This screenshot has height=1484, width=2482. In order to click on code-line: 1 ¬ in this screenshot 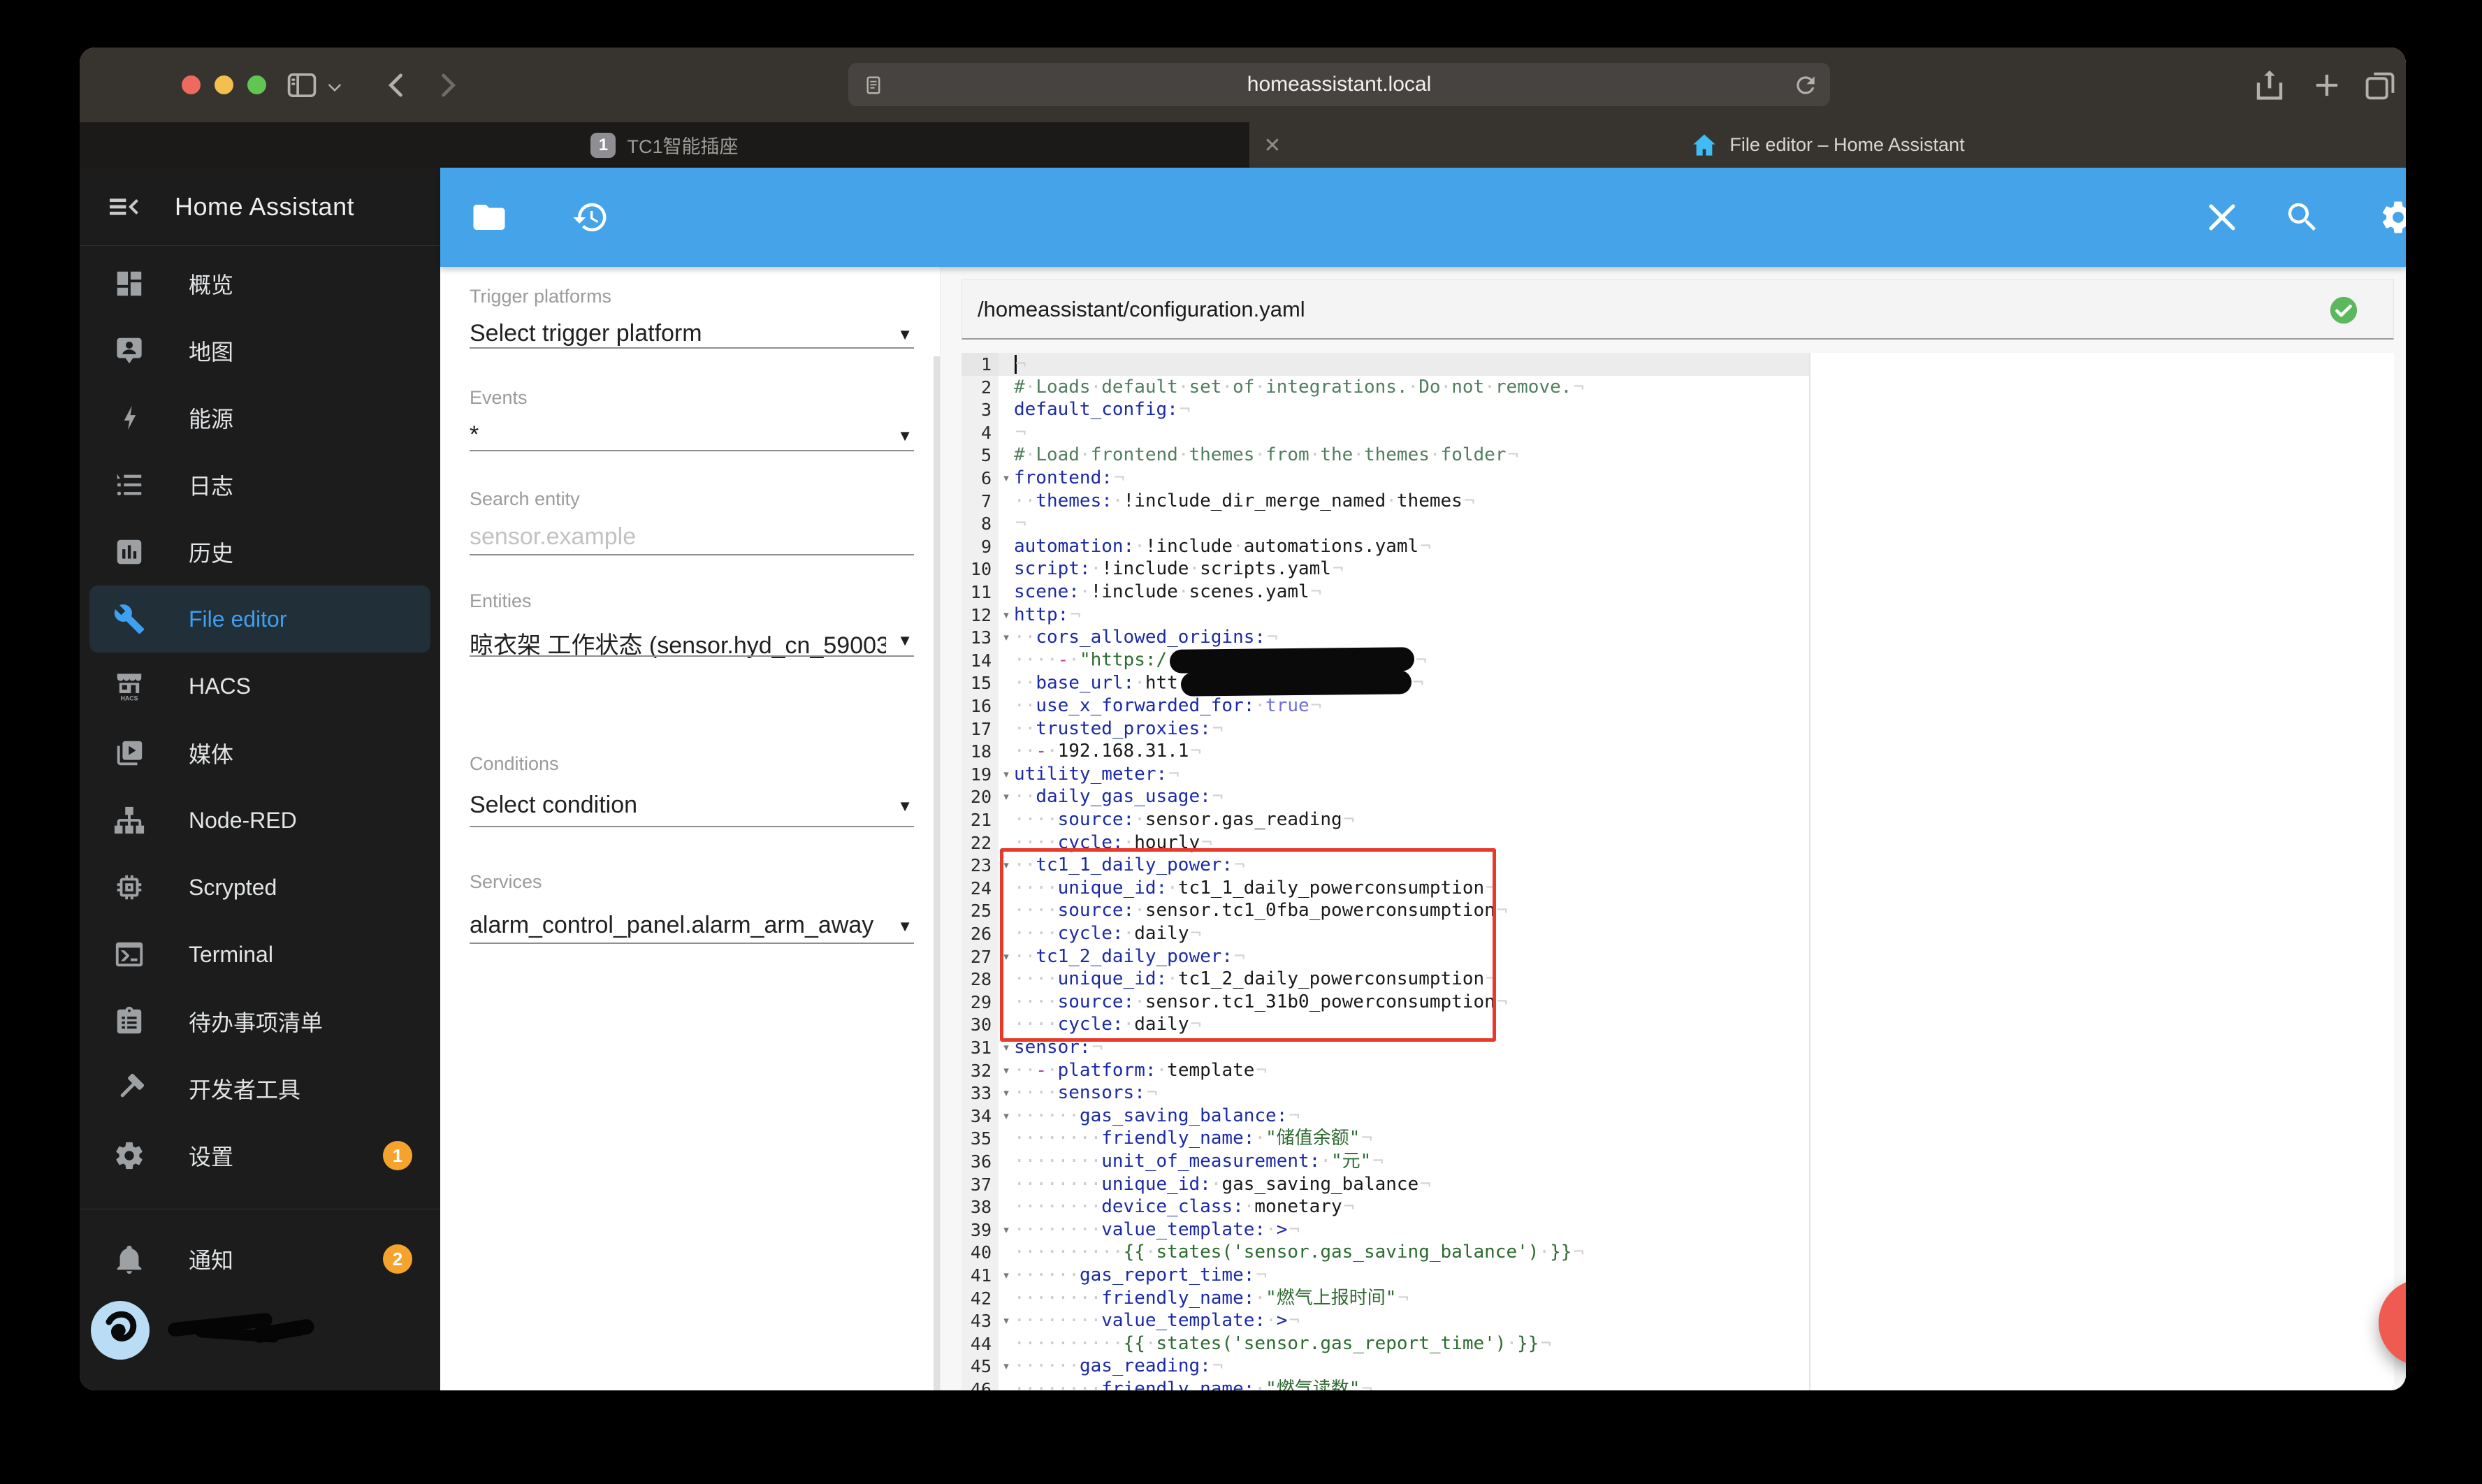, I will do `click(1677, 364)`.